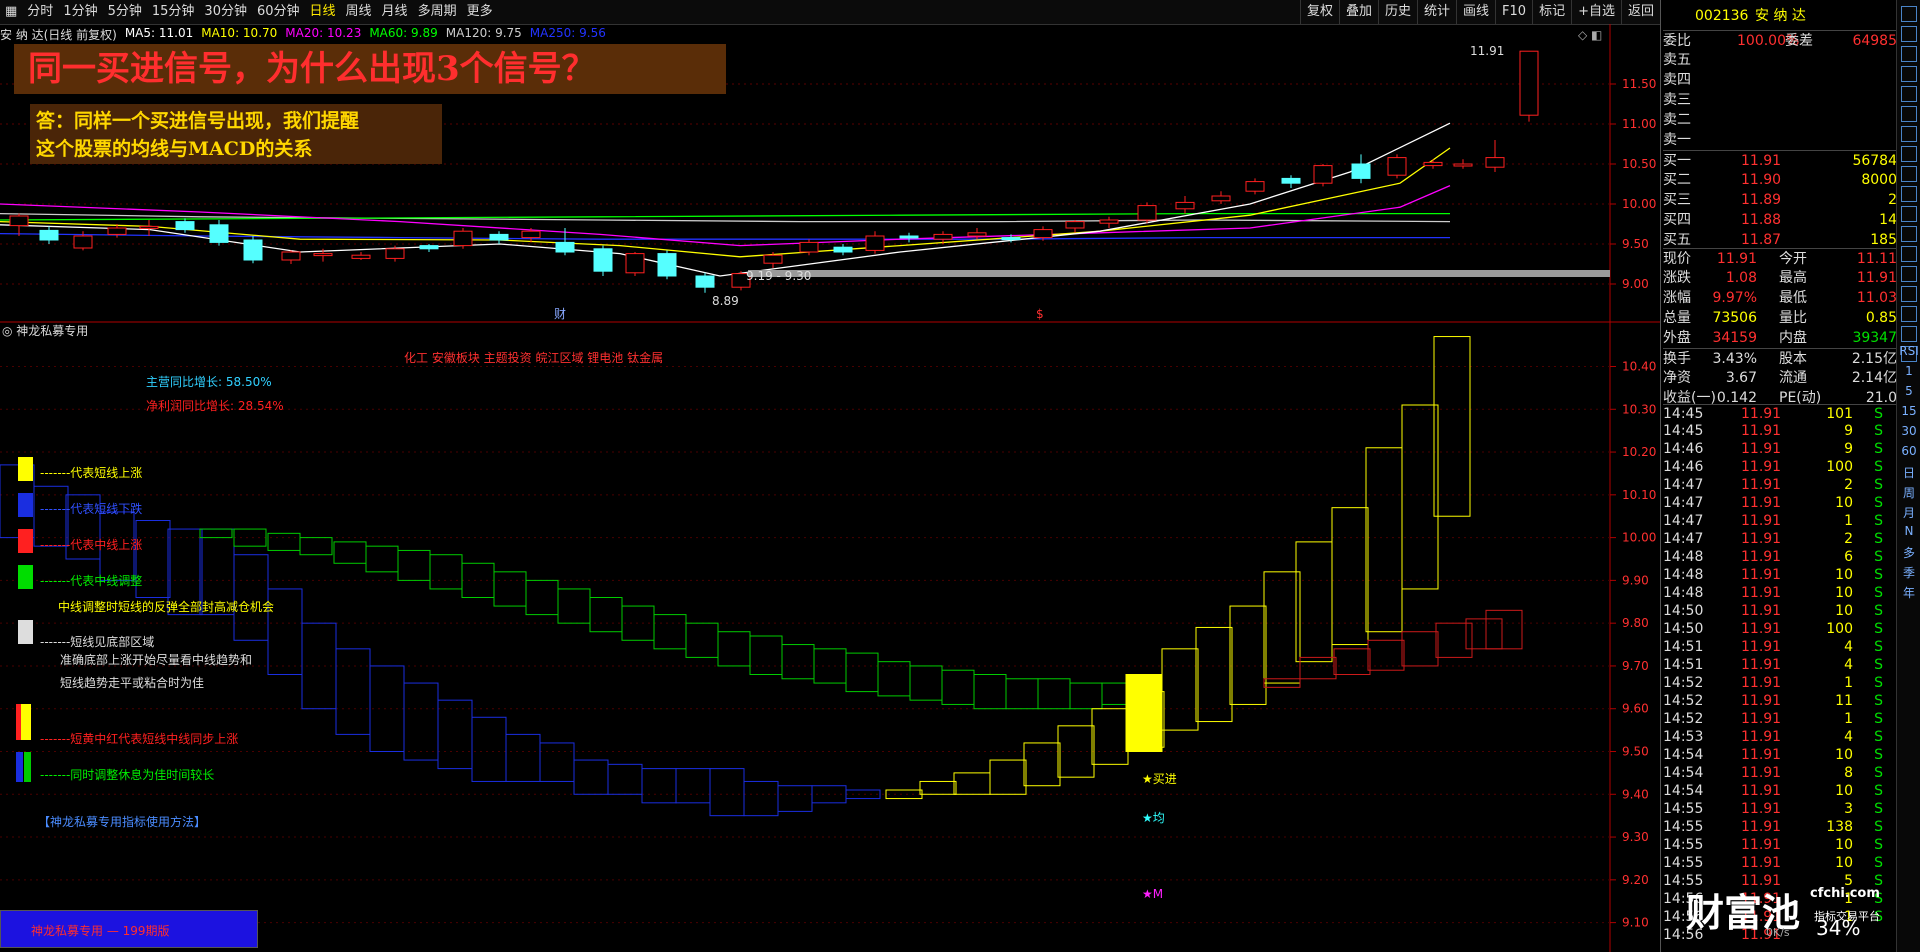 The image size is (1920, 952). Describe the element at coordinates (1876, 259) in the screenshot. I see `stat-value: 11.11` at that location.